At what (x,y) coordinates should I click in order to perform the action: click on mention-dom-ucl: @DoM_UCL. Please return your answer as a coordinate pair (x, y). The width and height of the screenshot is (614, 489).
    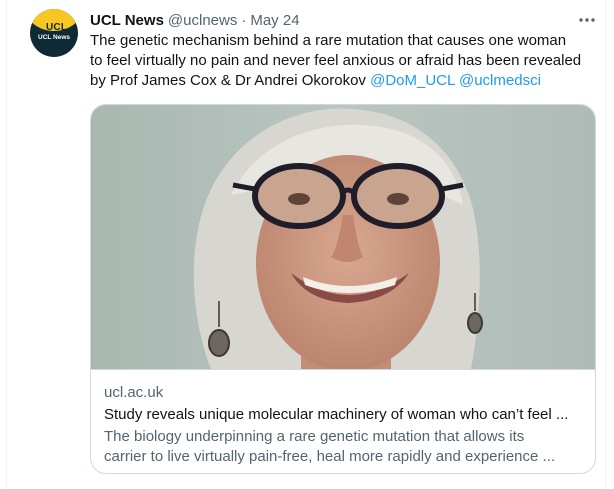
    Looking at the image, I should click on (412, 80).